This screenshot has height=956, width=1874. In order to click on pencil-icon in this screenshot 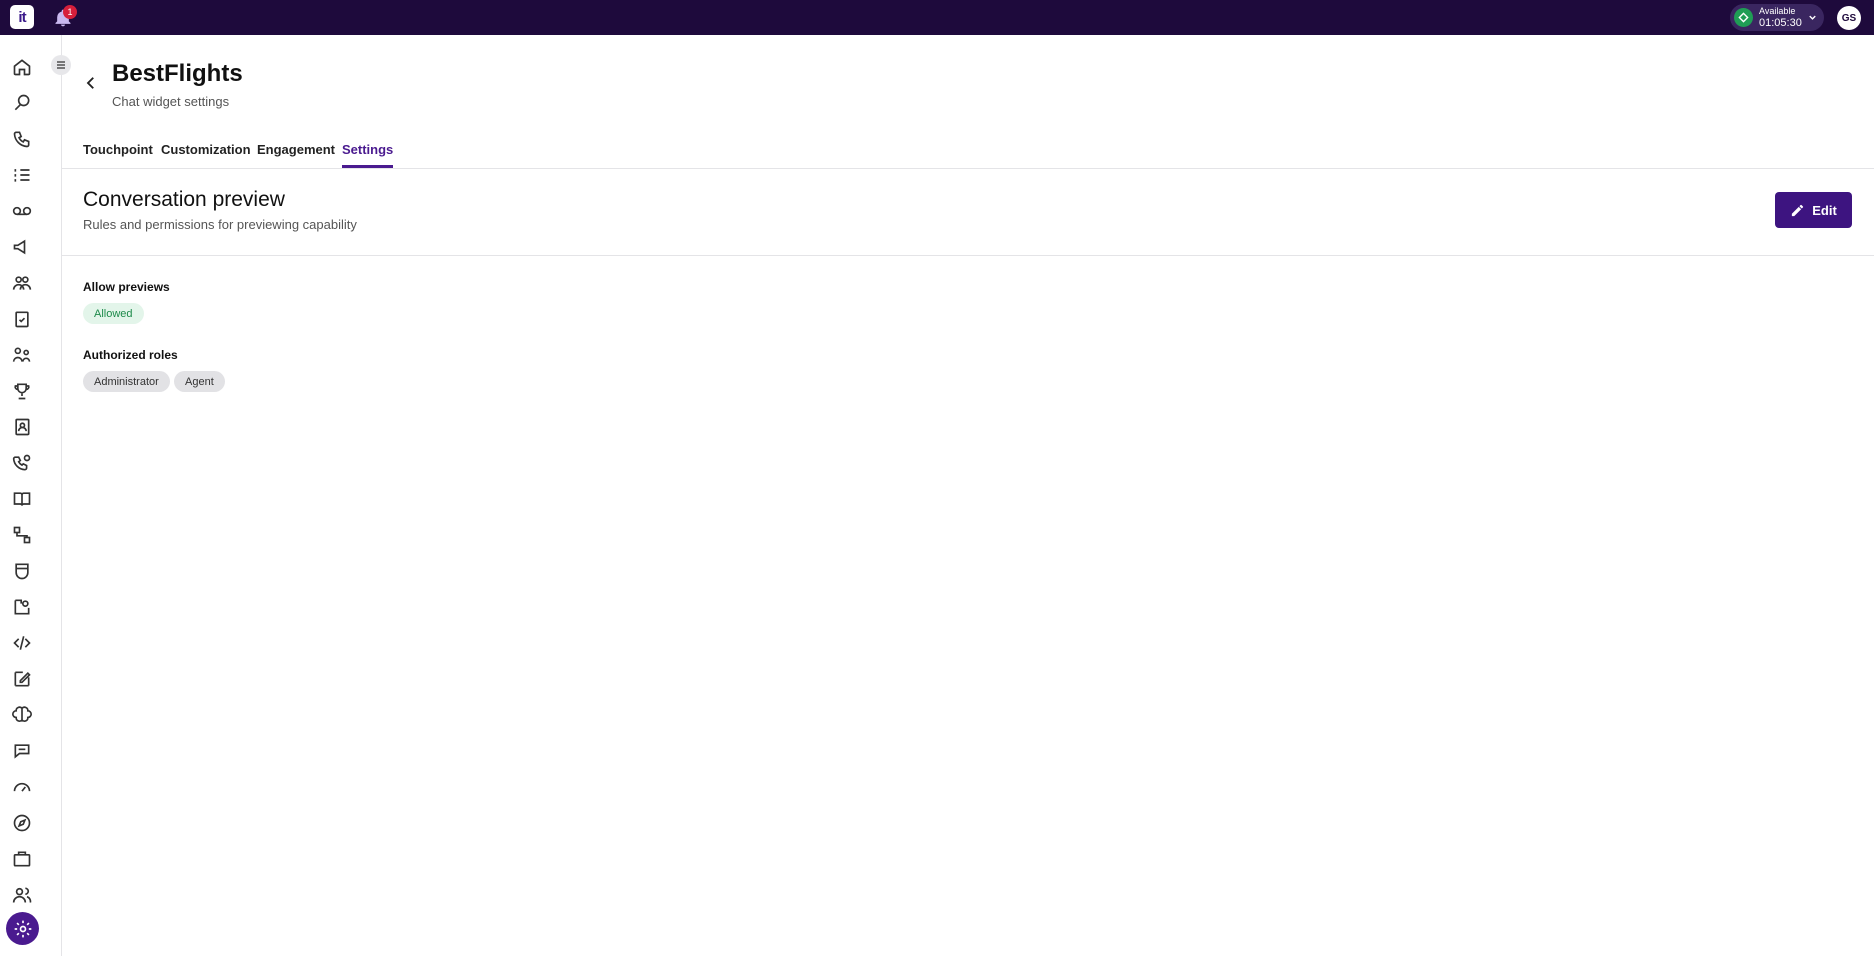, I will do `click(1798, 210)`.